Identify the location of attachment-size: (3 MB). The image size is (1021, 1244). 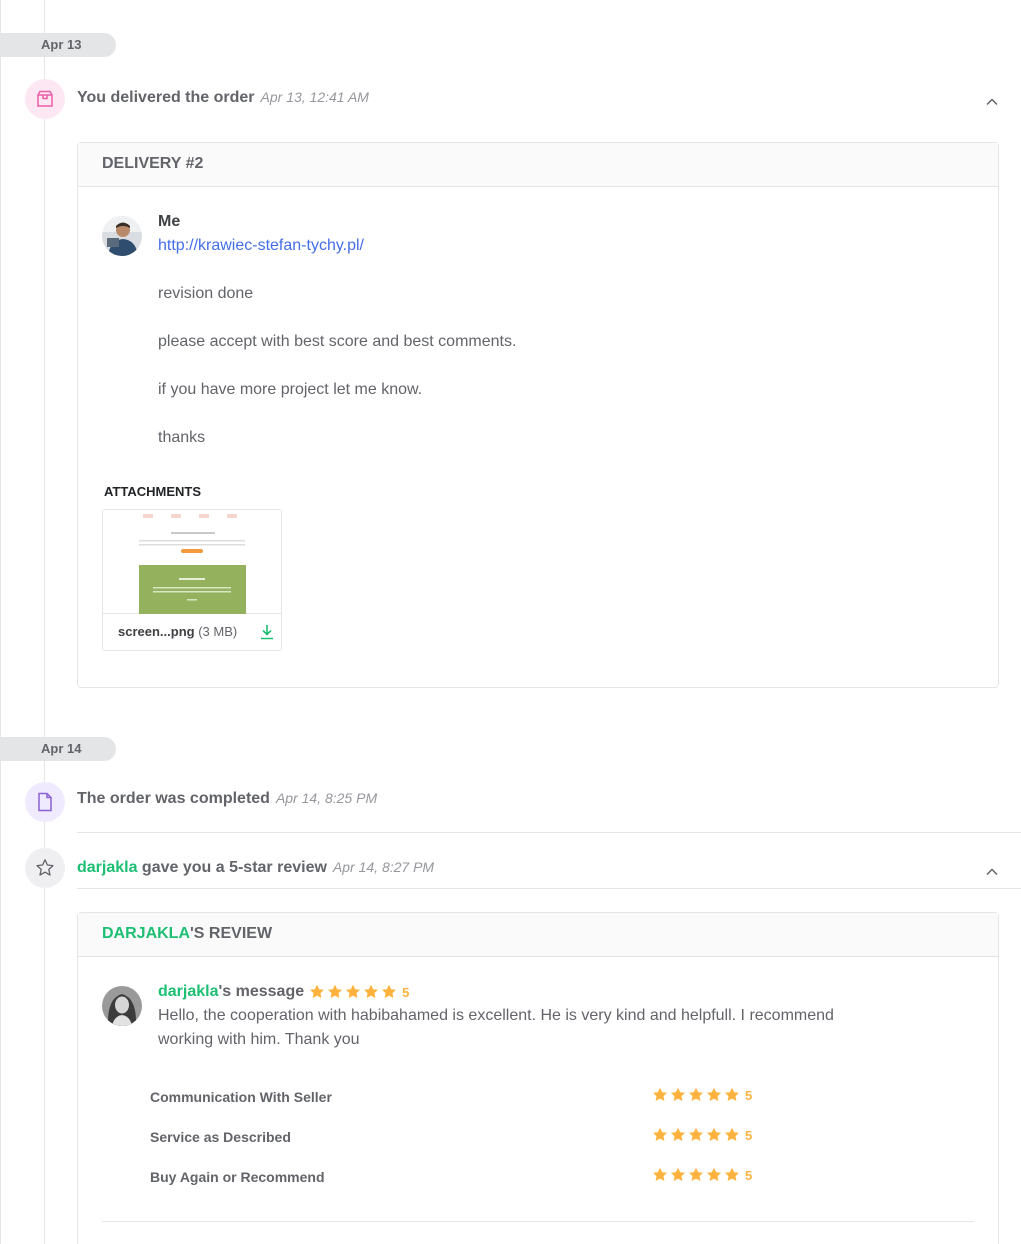
(218, 631).